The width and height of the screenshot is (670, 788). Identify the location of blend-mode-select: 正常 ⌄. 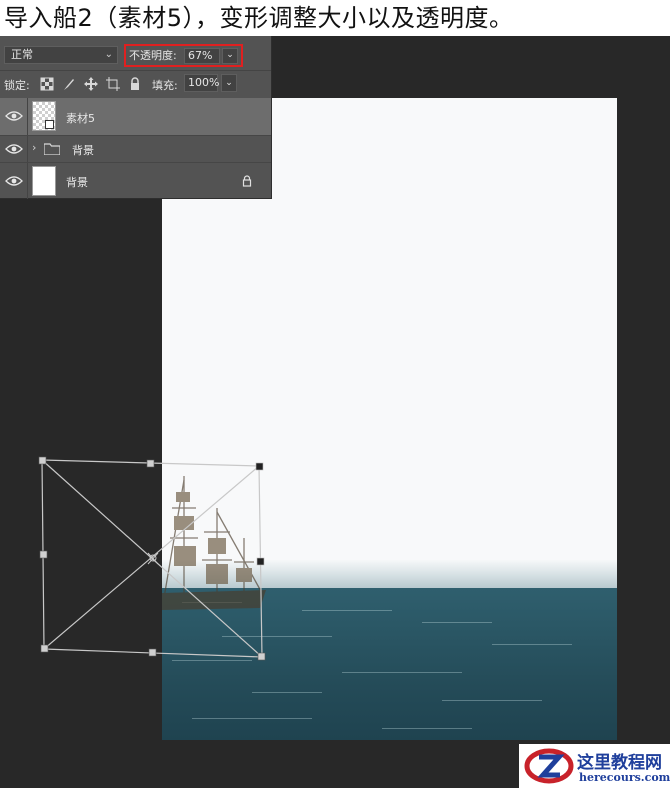
(61, 55).